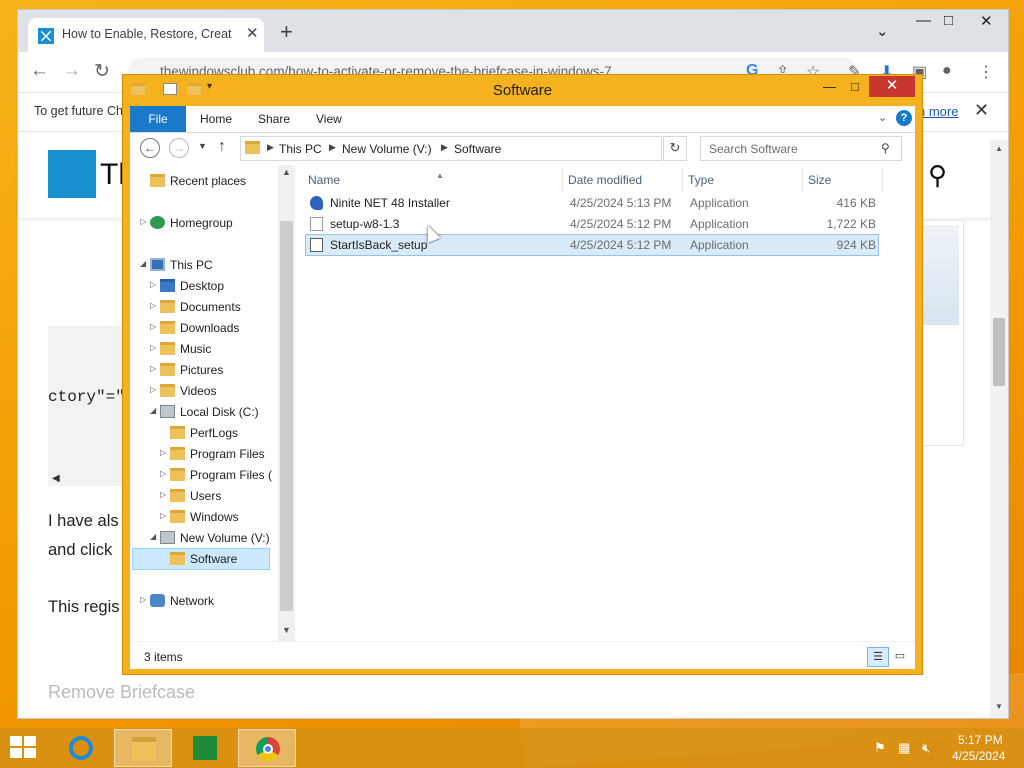  Describe the element at coordinates (605, 180) in the screenshot. I see `column-header-date: Date modified` at that location.